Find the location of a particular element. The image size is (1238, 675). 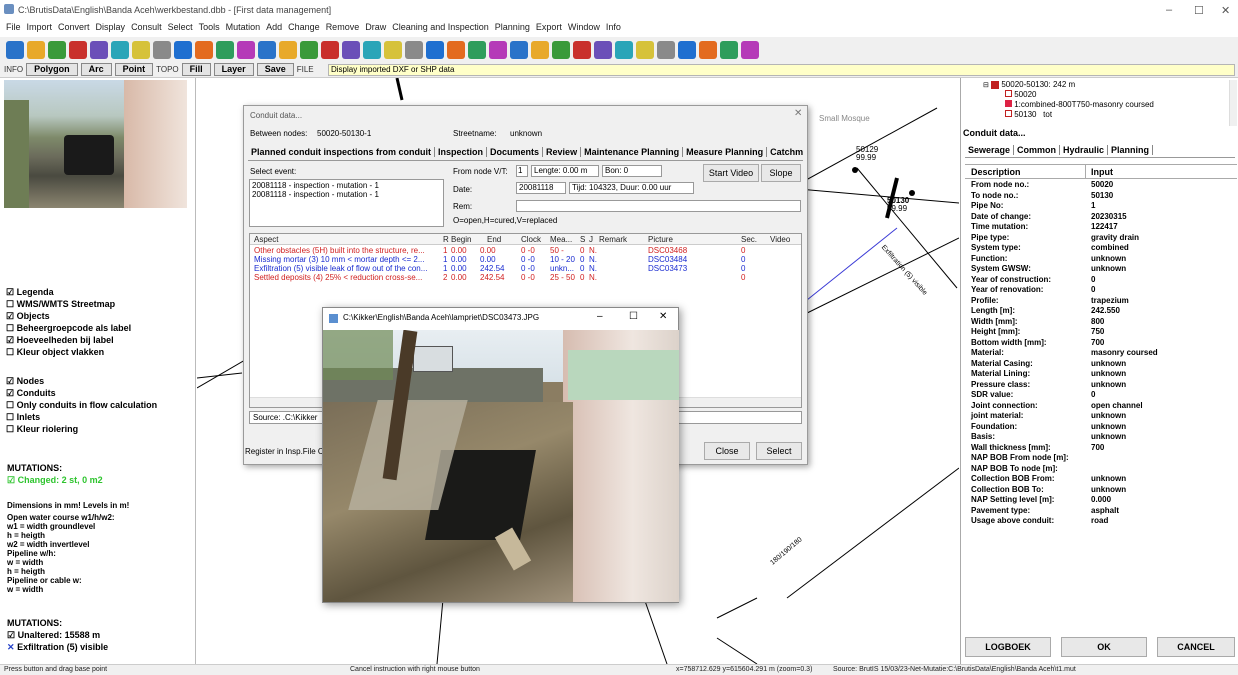

tab-item: Inspection is located at coordinates (461, 152).